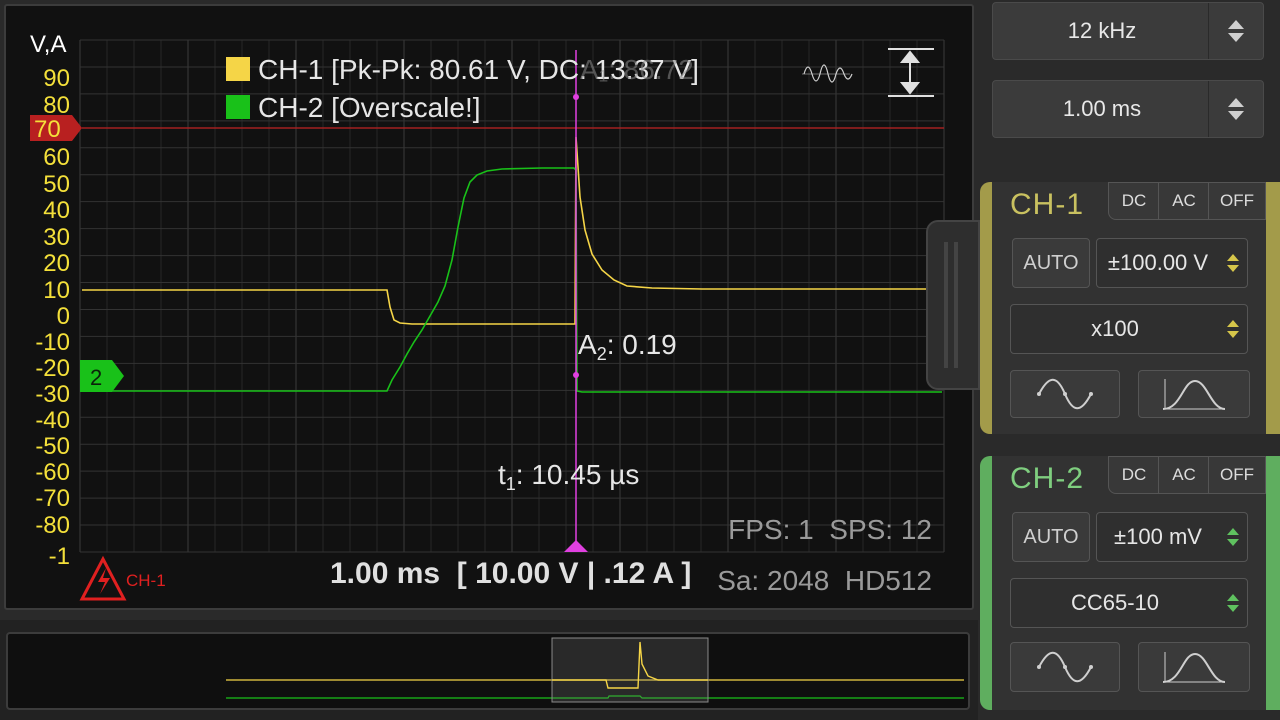 The image size is (1280, 720). What do you see at coordinates (627, 346) in the screenshot?
I see `cursor-a2-readout: A2: 0.19` at bounding box center [627, 346].